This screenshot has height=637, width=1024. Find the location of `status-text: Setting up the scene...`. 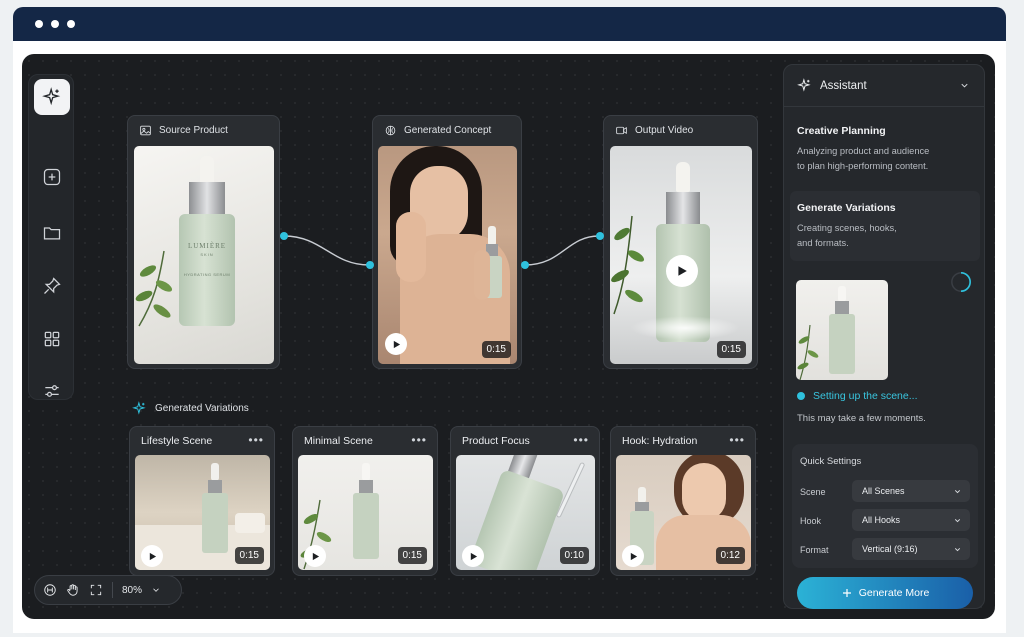

status-text: Setting up the scene... is located at coordinates (865, 396).